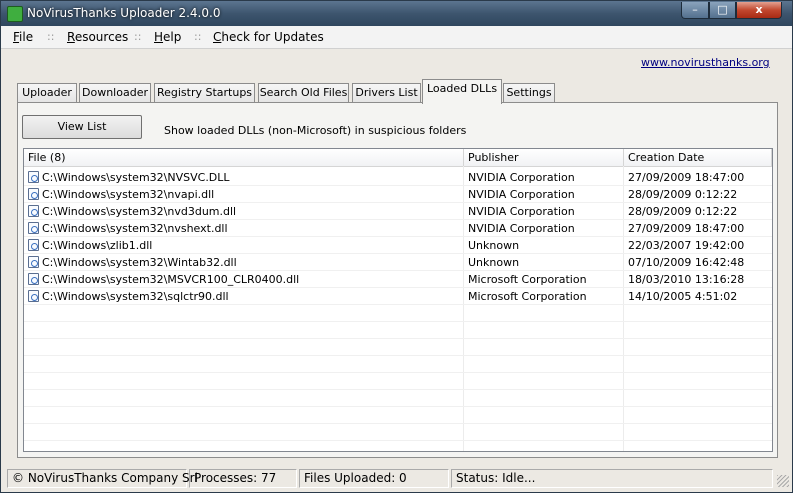 This screenshot has height=493, width=793. Describe the element at coordinates (204, 93) in the screenshot. I see `tab-registry-startups: Registry Startups` at that location.